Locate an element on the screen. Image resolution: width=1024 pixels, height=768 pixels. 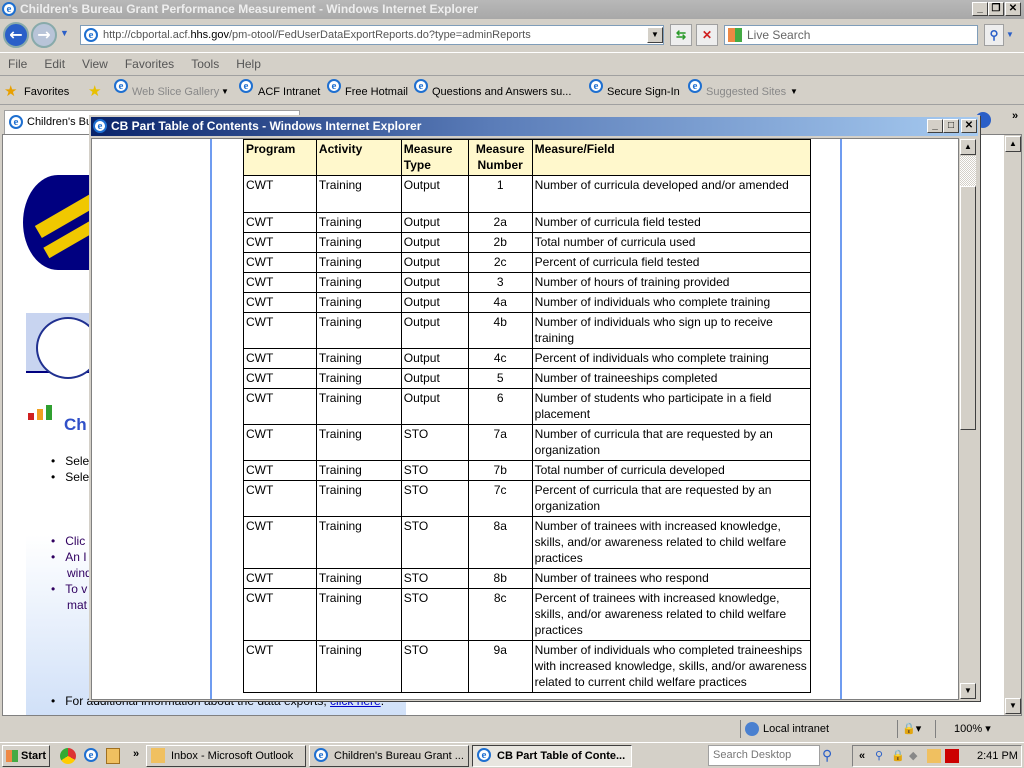
favorite-suggested-sites: Suggested Sites is located at coordinates (746, 92).